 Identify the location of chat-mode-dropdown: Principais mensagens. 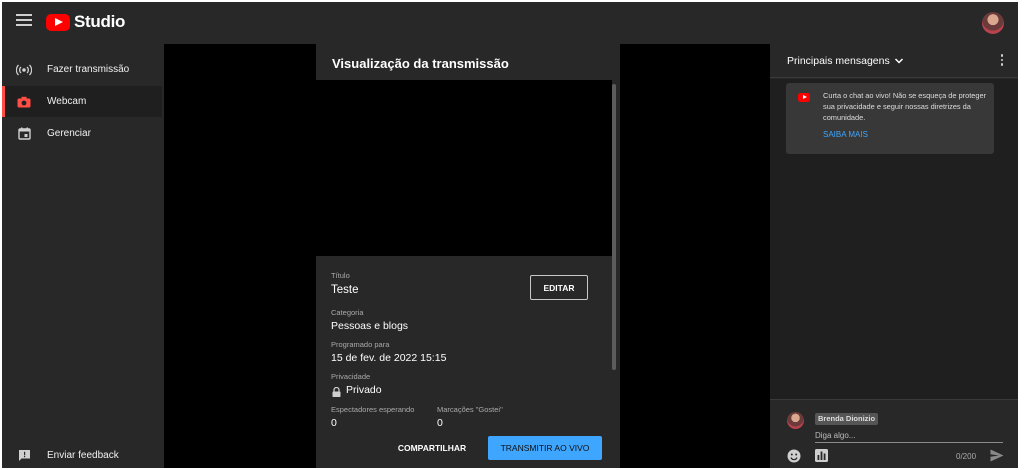
(845, 61).